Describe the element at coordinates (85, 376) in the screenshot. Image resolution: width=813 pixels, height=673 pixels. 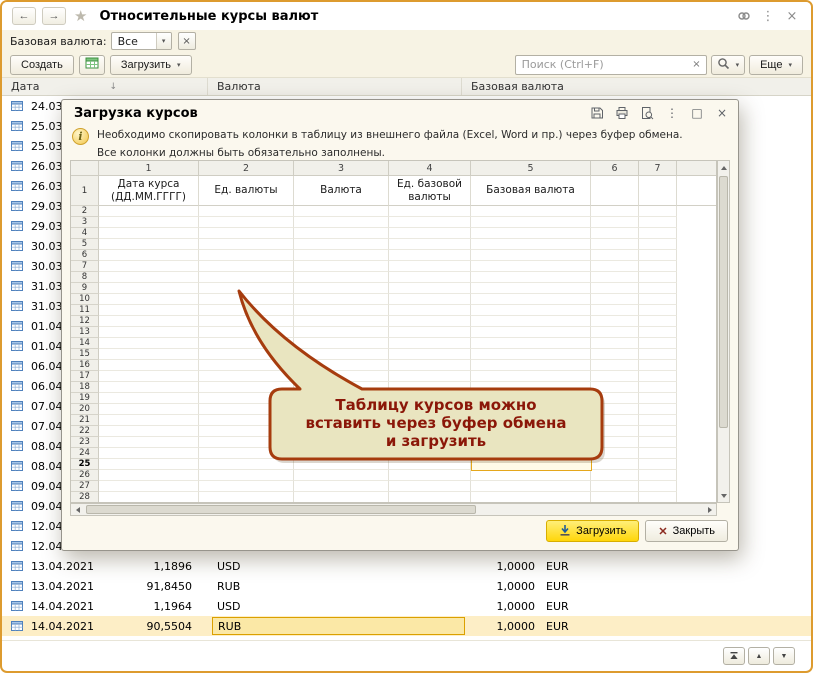
I see `row-number: 17` at that location.